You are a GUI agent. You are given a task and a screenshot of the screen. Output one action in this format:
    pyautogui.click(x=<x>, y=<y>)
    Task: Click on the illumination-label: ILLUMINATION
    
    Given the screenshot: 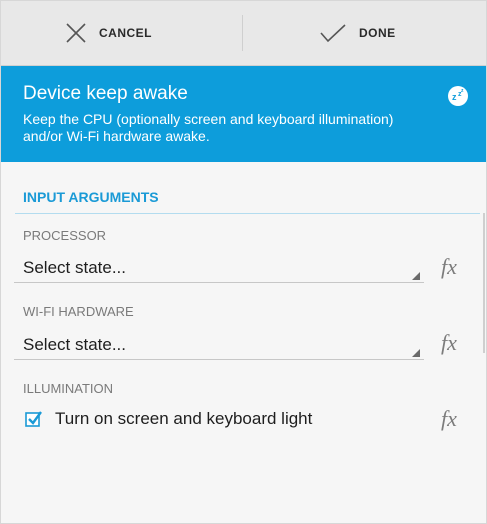 What is the action you would take?
    pyautogui.click(x=68, y=388)
    